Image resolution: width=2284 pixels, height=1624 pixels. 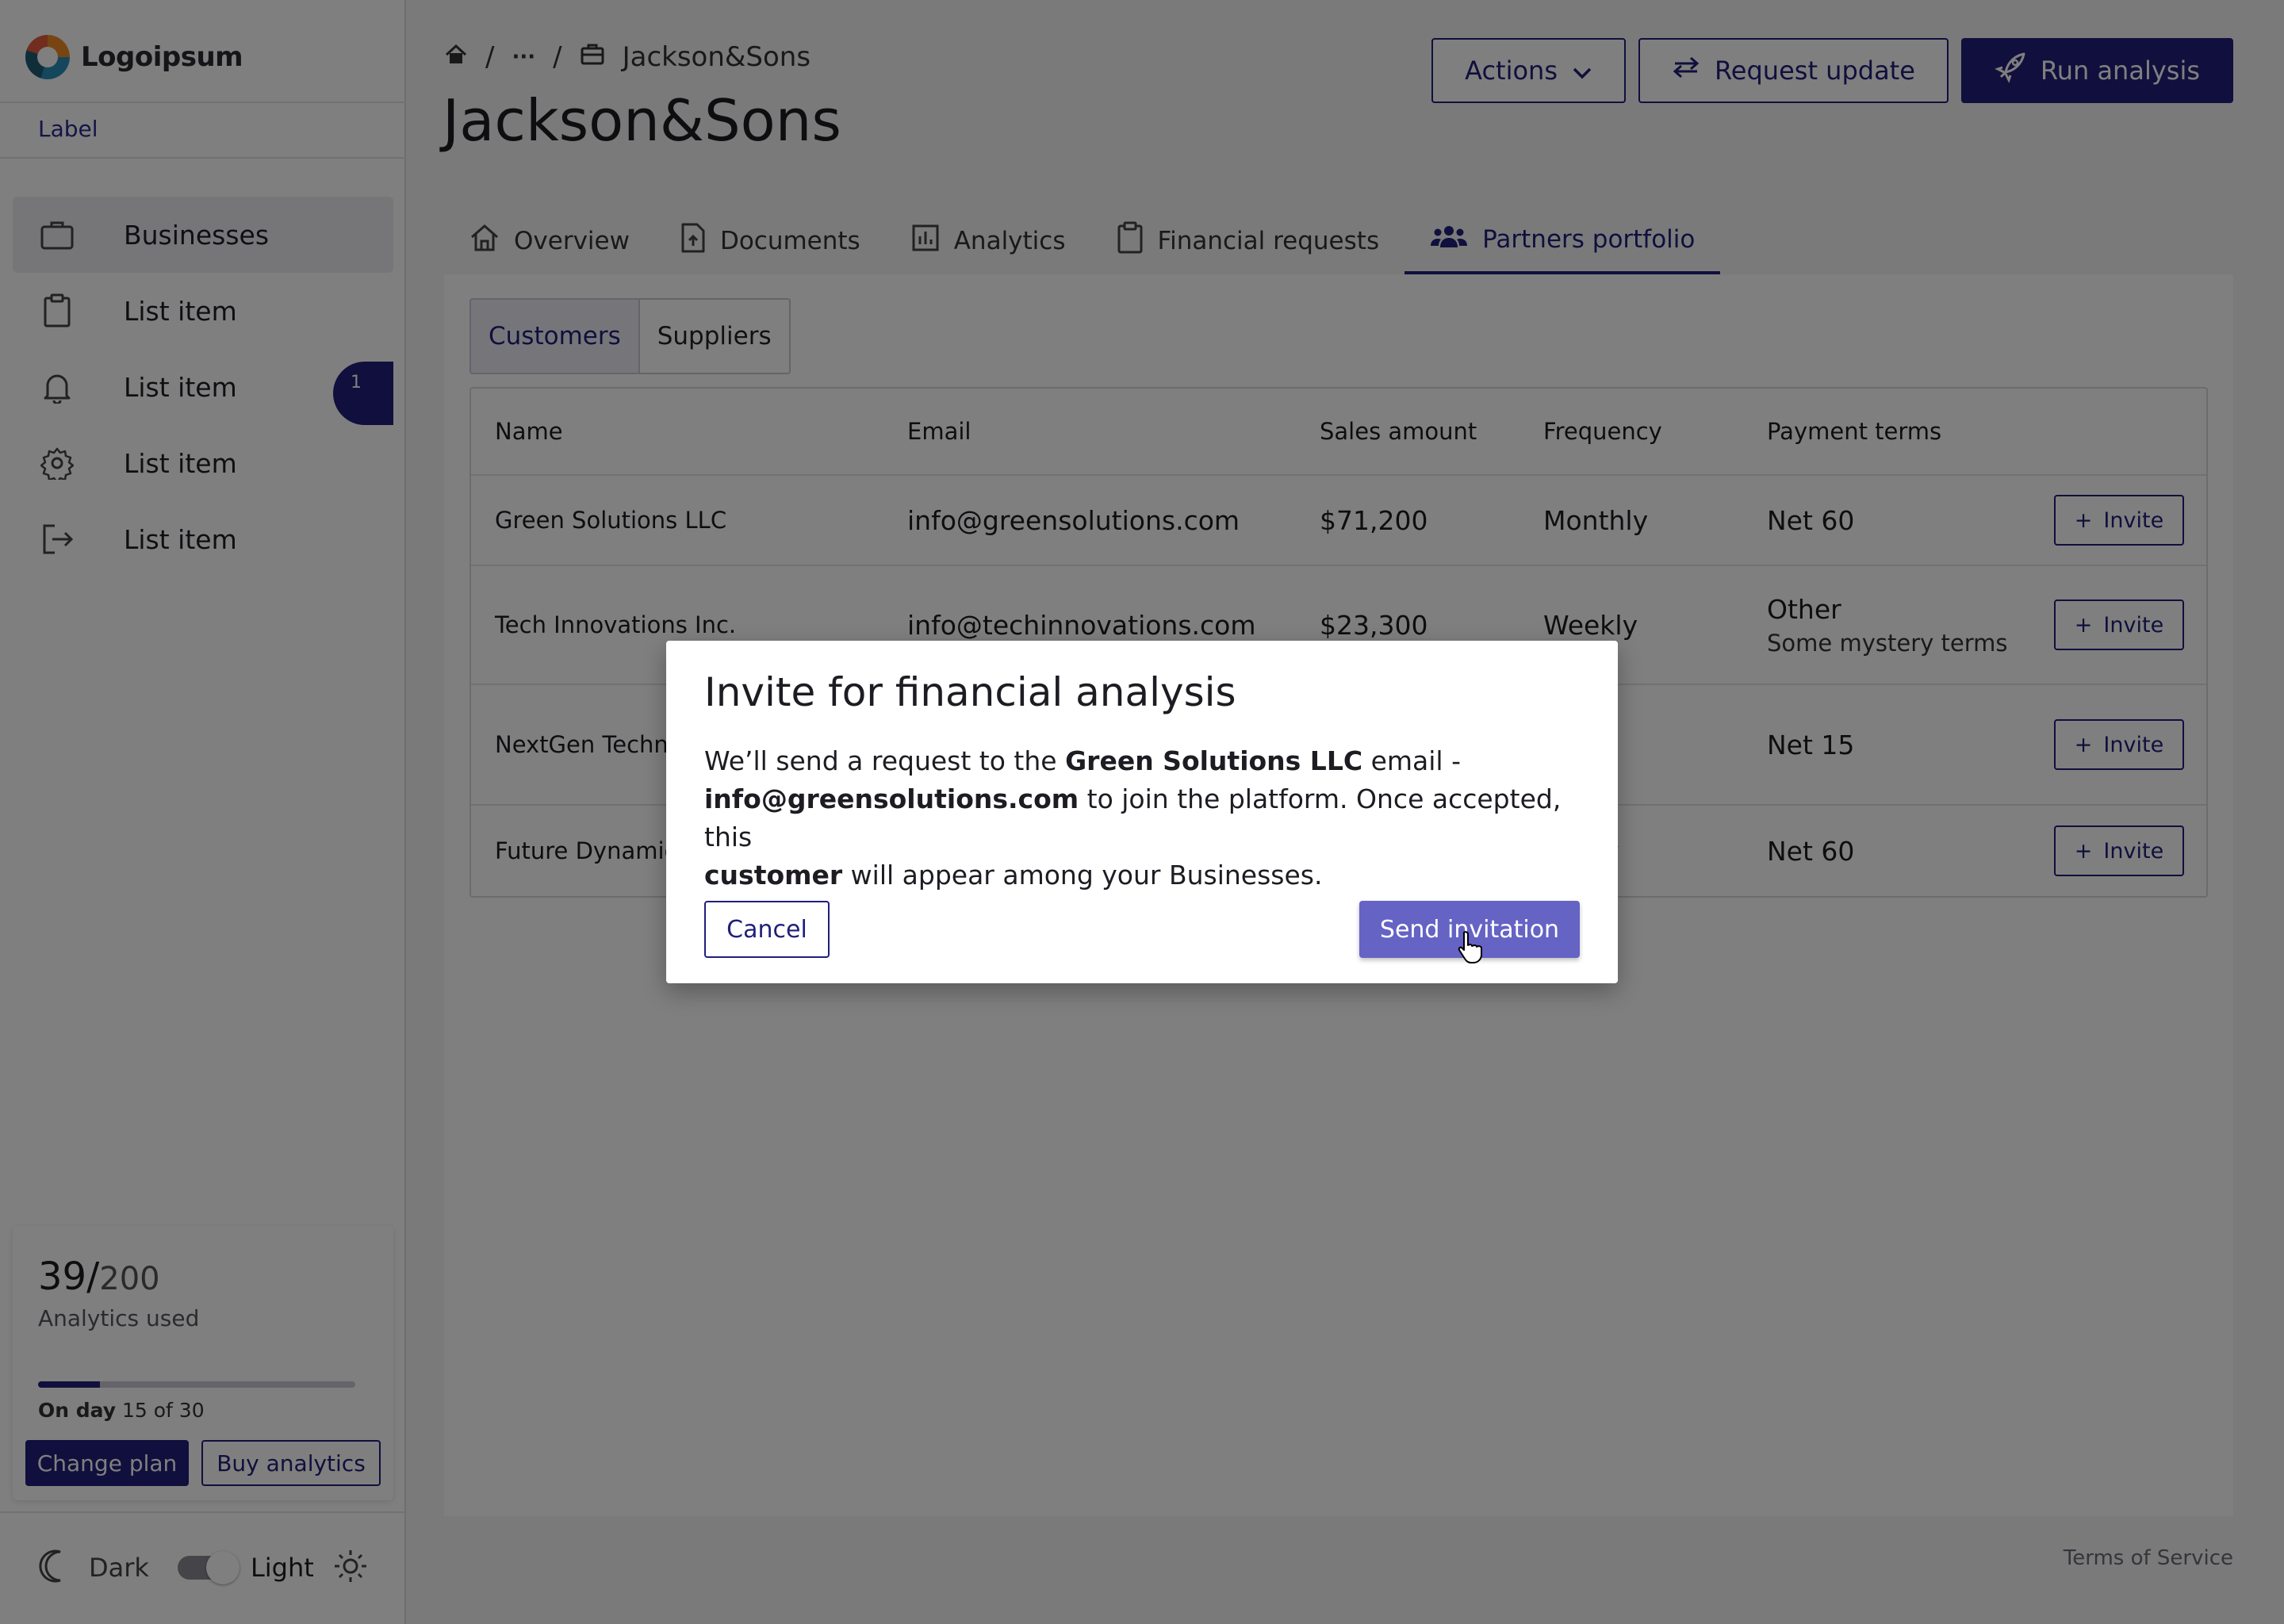 I want to click on hand-pointer-cursor-icon, so click(x=1470, y=947).